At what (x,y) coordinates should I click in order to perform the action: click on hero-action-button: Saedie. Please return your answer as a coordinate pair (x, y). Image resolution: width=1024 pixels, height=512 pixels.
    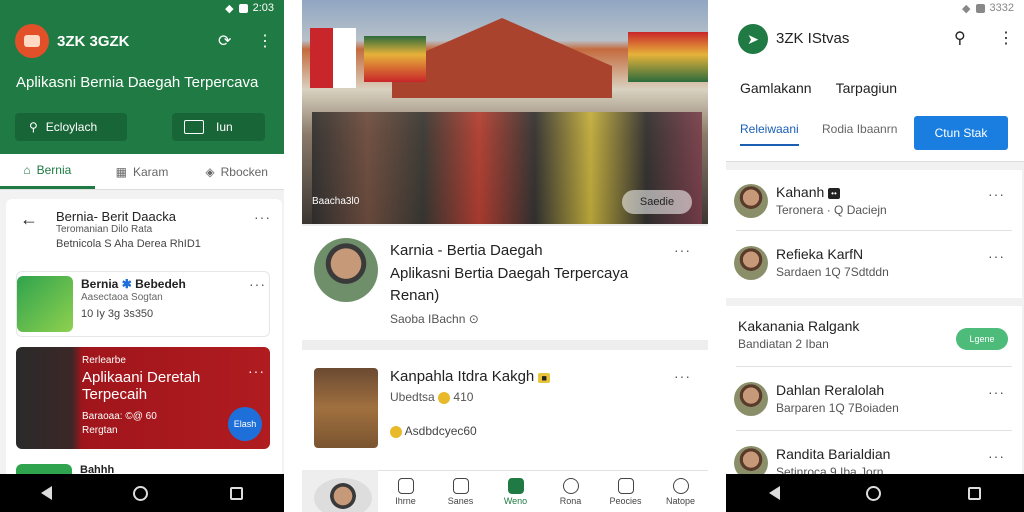
    Looking at the image, I should click on (657, 202).